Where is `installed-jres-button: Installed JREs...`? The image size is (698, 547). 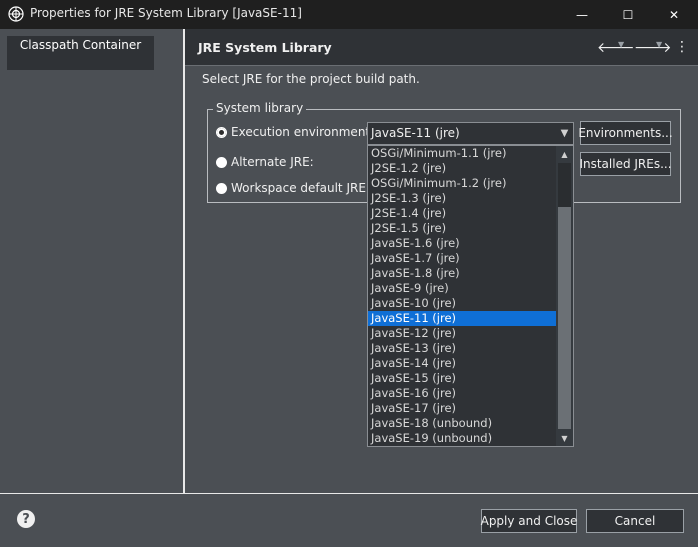
installed-jres-button: Installed JREs... is located at coordinates (625, 164).